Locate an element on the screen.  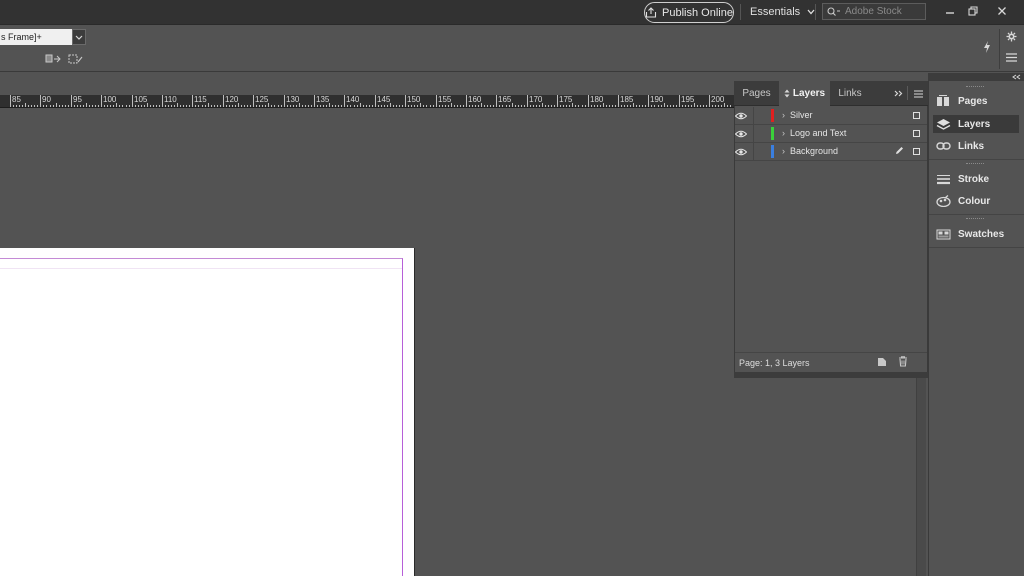
workspace-label: Essentials is located at coordinates (775, 12).